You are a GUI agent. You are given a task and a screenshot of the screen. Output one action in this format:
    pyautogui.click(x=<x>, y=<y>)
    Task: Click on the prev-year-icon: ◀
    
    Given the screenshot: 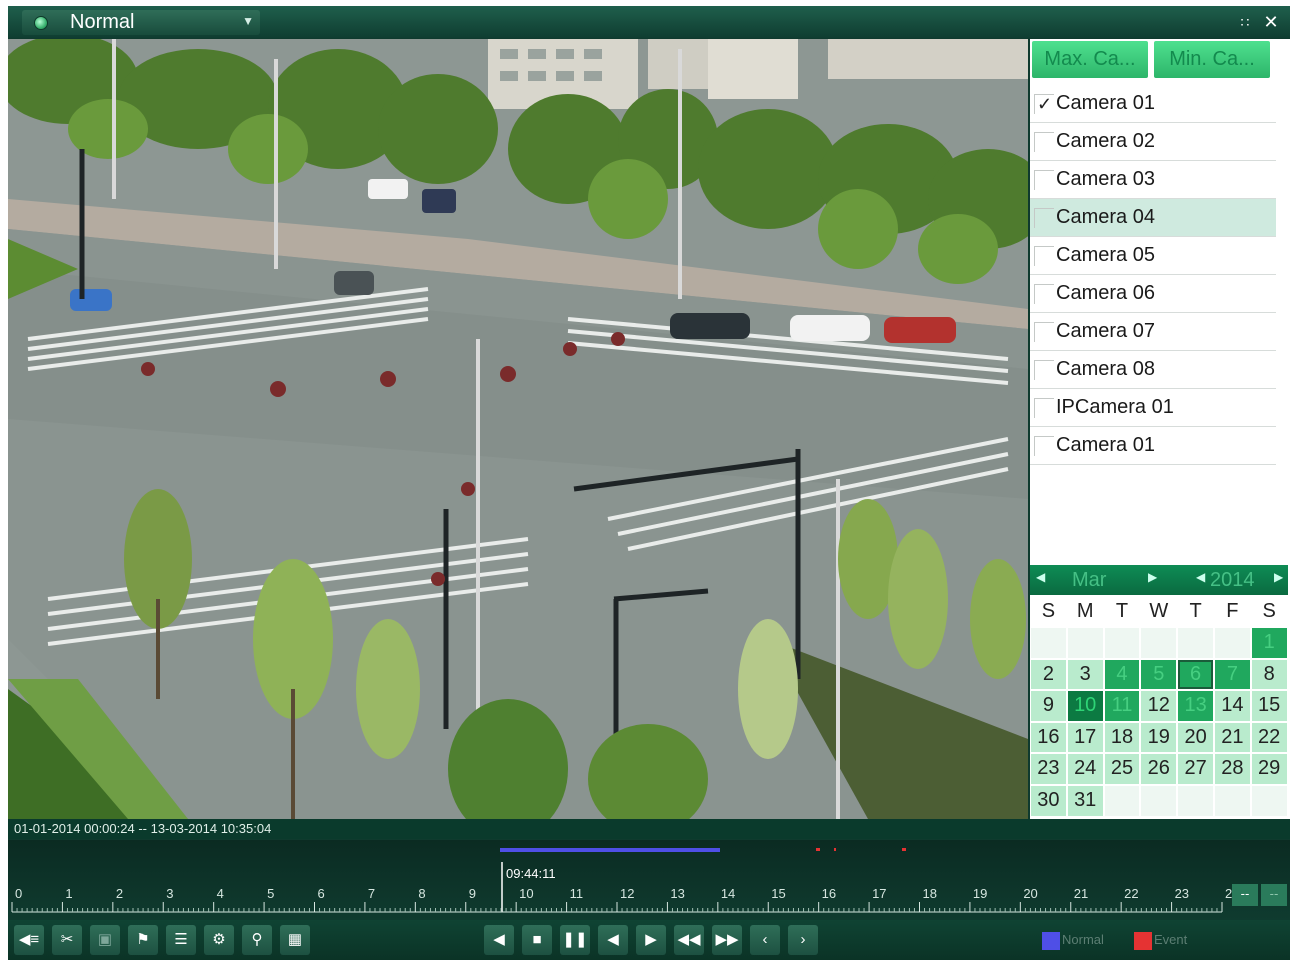 What is the action you would take?
    pyautogui.click(x=1200, y=577)
    